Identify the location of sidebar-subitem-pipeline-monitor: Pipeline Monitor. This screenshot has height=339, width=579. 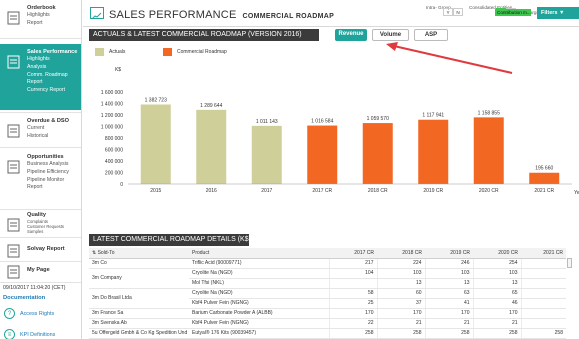
(45, 181).